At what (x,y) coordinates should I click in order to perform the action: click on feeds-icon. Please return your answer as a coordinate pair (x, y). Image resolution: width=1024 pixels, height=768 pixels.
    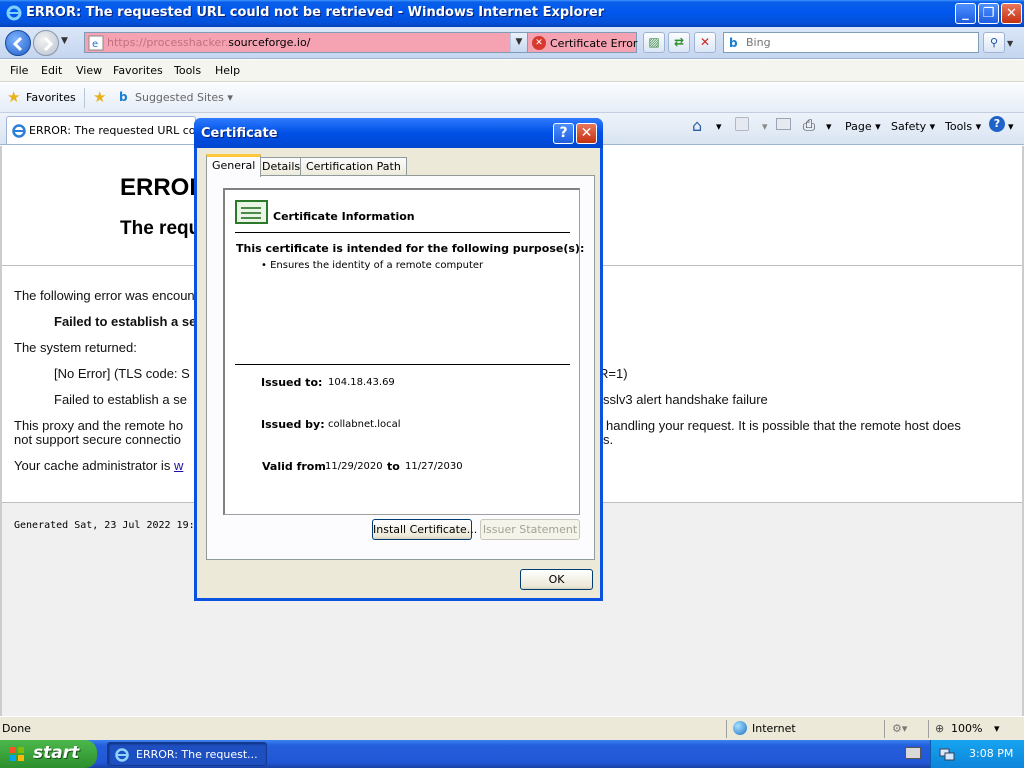
    Looking at the image, I should click on (742, 124).